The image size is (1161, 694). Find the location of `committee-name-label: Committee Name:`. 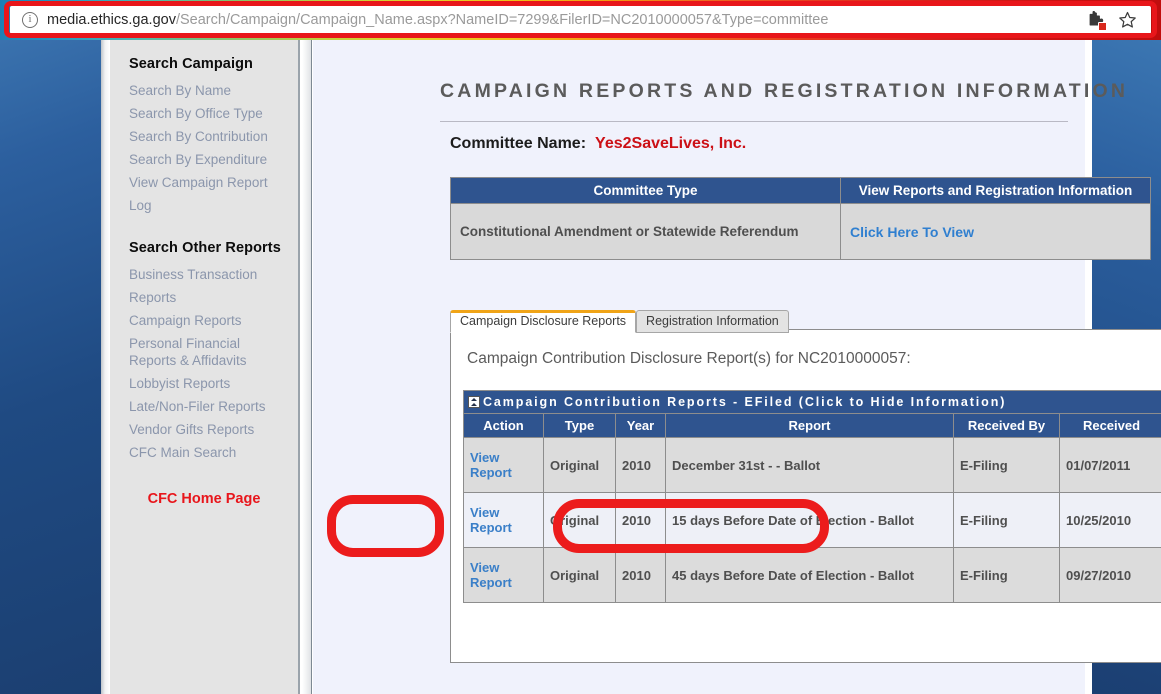

committee-name-label: Committee Name: is located at coordinates (518, 143).